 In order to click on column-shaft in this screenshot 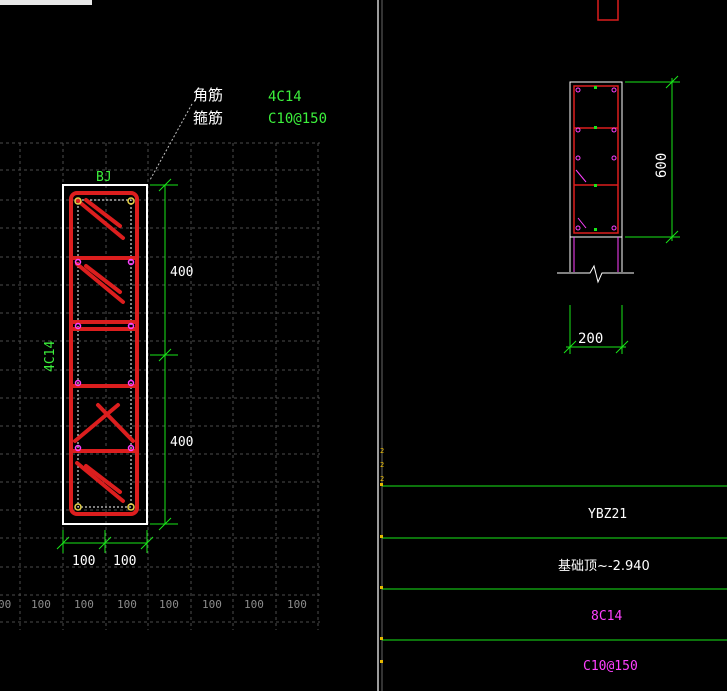, I will do `click(596, 254)`.